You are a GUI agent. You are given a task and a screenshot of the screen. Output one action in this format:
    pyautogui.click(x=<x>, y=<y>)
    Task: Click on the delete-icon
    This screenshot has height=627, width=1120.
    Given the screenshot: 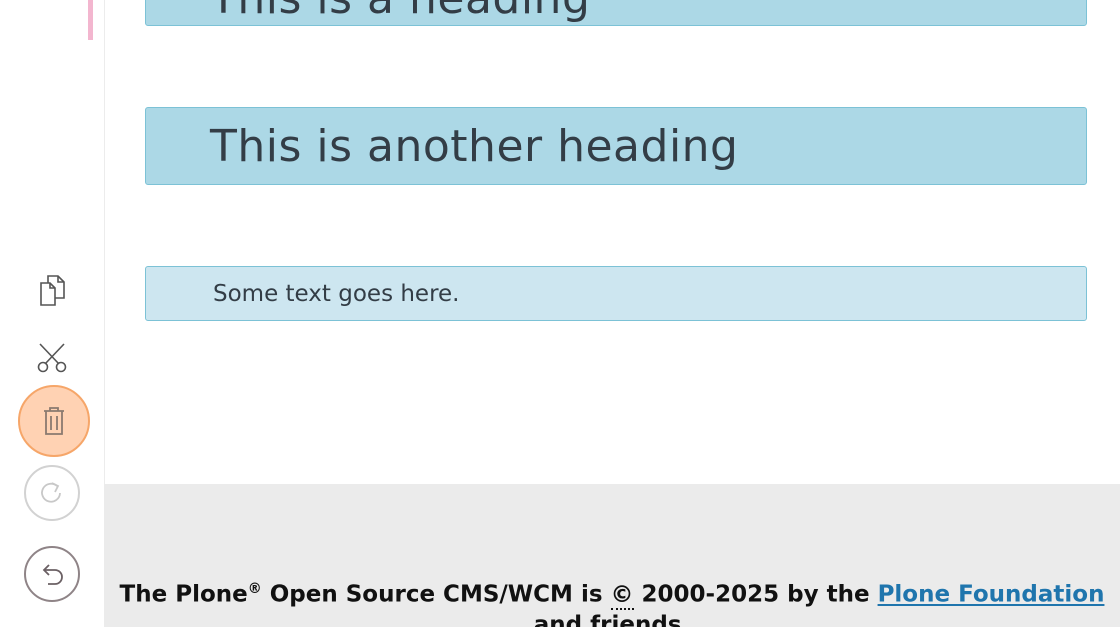 What is the action you would take?
    pyautogui.click(x=54, y=421)
    